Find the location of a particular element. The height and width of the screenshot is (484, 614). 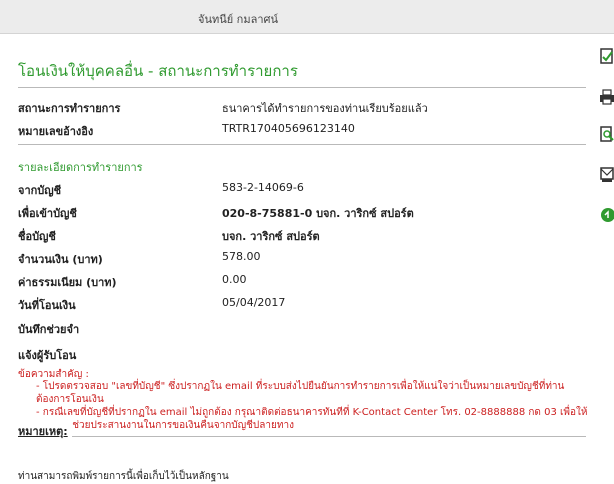

notify-recipient-label: แจ้งผู้รับโอน is located at coordinates (47, 355).